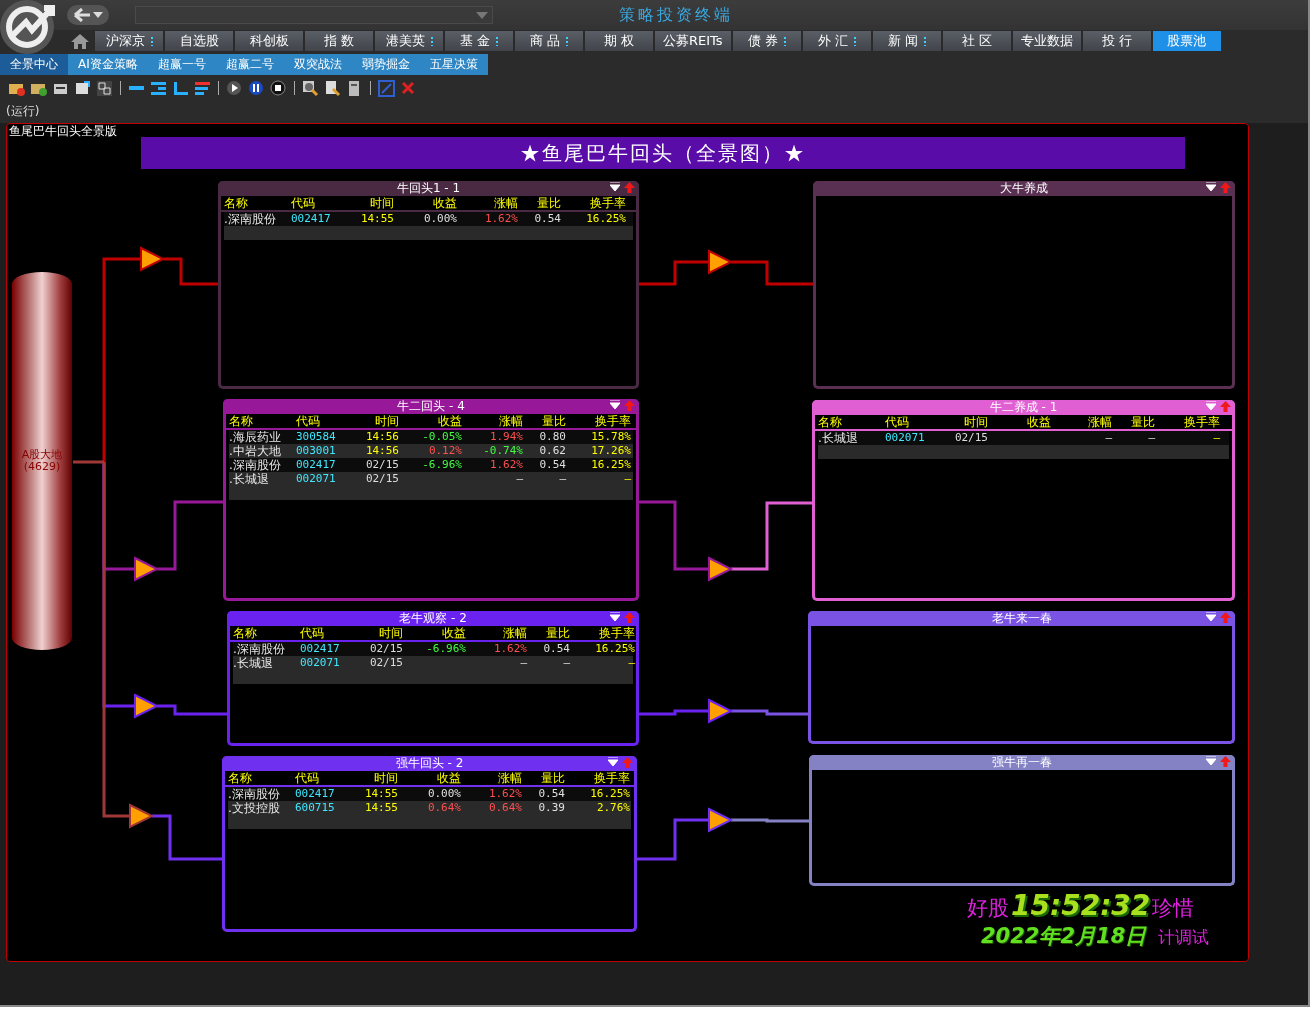  I want to click on stock-name: .文投控股, so click(260, 808).